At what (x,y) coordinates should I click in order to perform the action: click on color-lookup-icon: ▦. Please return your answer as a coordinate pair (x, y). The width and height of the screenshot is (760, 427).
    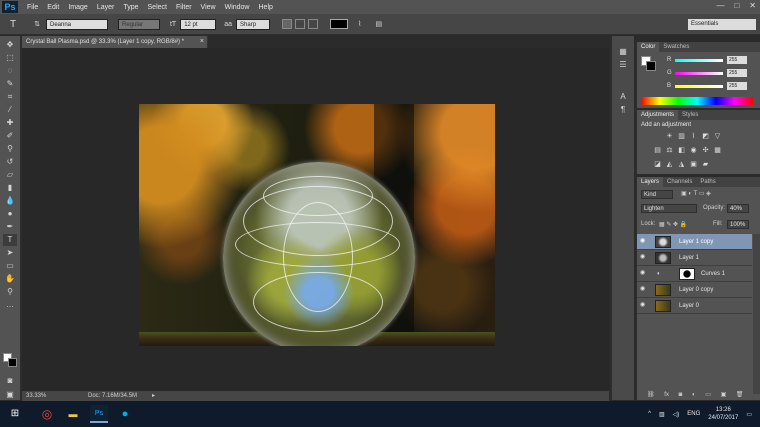
    Looking at the image, I should click on (717, 150).